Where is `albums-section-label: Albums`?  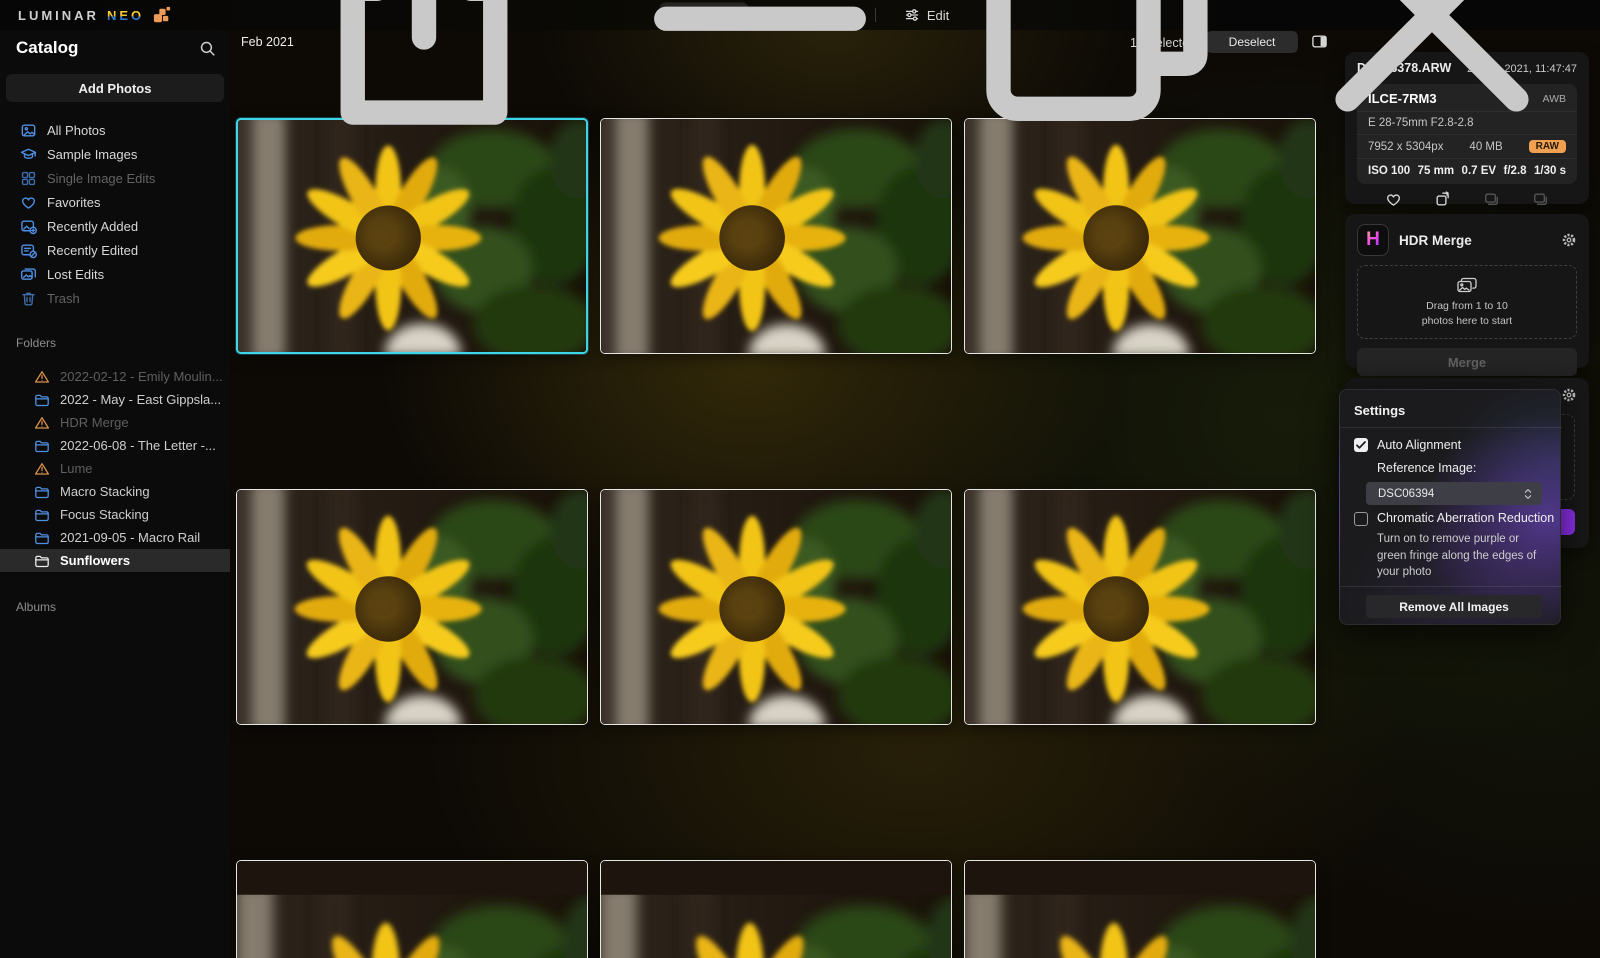 albums-section-label: Albums is located at coordinates (36, 607).